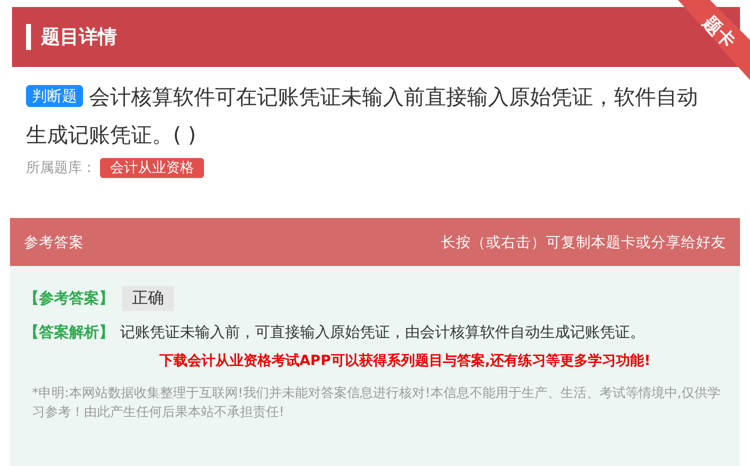 This screenshot has height=466, width=750. I want to click on analysis-text: 记账凭证未输入前，可直接输入原始凭证，由会计核算软件自动生成记账凭证。, so click(382, 332).